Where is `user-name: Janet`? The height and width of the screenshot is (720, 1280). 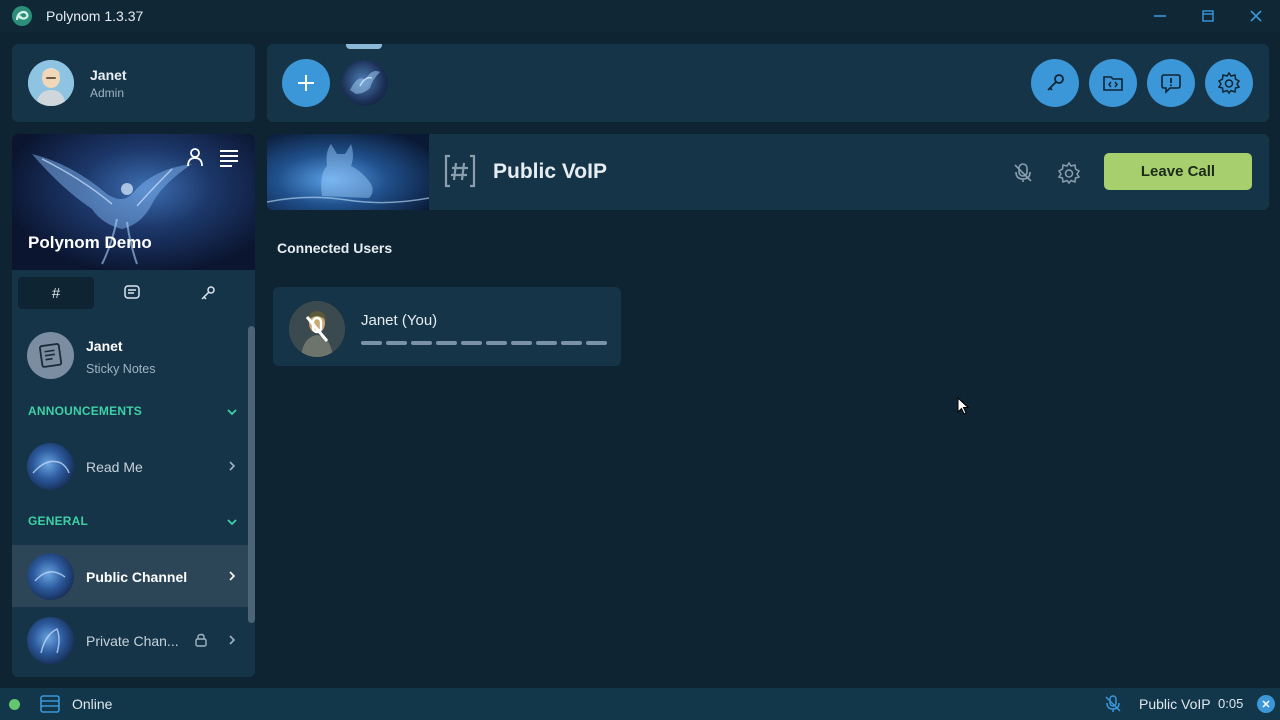 user-name: Janet is located at coordinates (108, 75).